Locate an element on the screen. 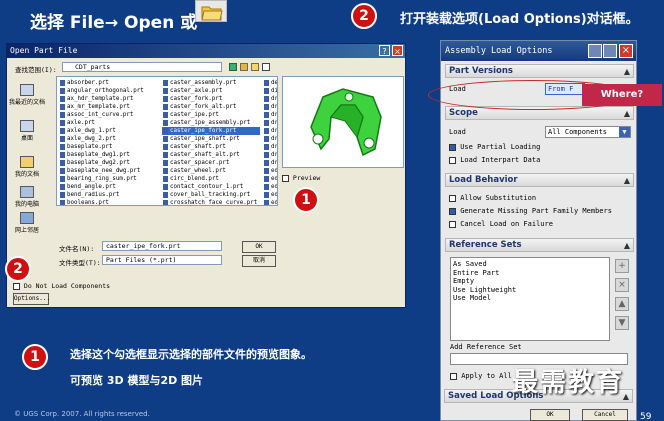 The width and height of the screenshot is (664, 421). close-button: × is located at coordinates (397, 50).